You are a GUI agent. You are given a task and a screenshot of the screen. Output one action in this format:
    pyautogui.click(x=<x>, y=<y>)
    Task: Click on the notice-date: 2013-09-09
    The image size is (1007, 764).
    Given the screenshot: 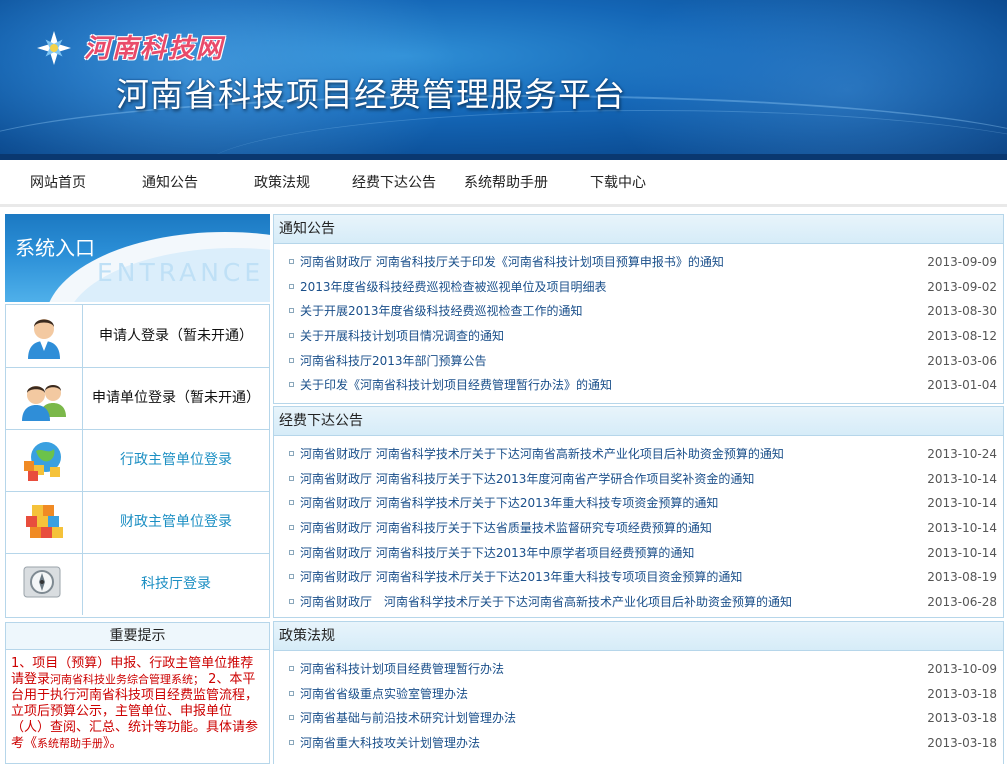 What is the action you would take?
    pyautogui.click(x=962, y=262)
    